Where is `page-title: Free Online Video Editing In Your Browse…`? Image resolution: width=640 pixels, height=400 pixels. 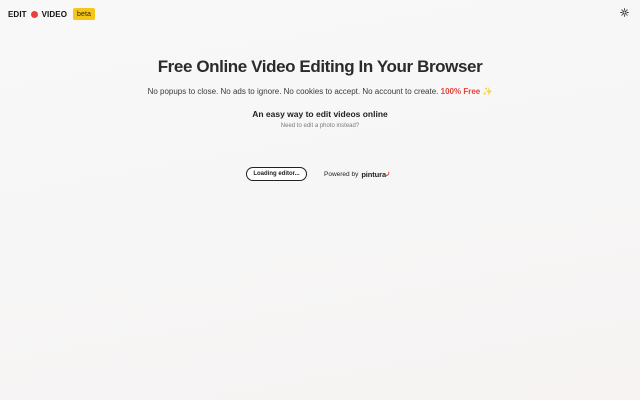 page-title: Free Online Video Editing In Your Browse… is located at coordinates (320, 66).